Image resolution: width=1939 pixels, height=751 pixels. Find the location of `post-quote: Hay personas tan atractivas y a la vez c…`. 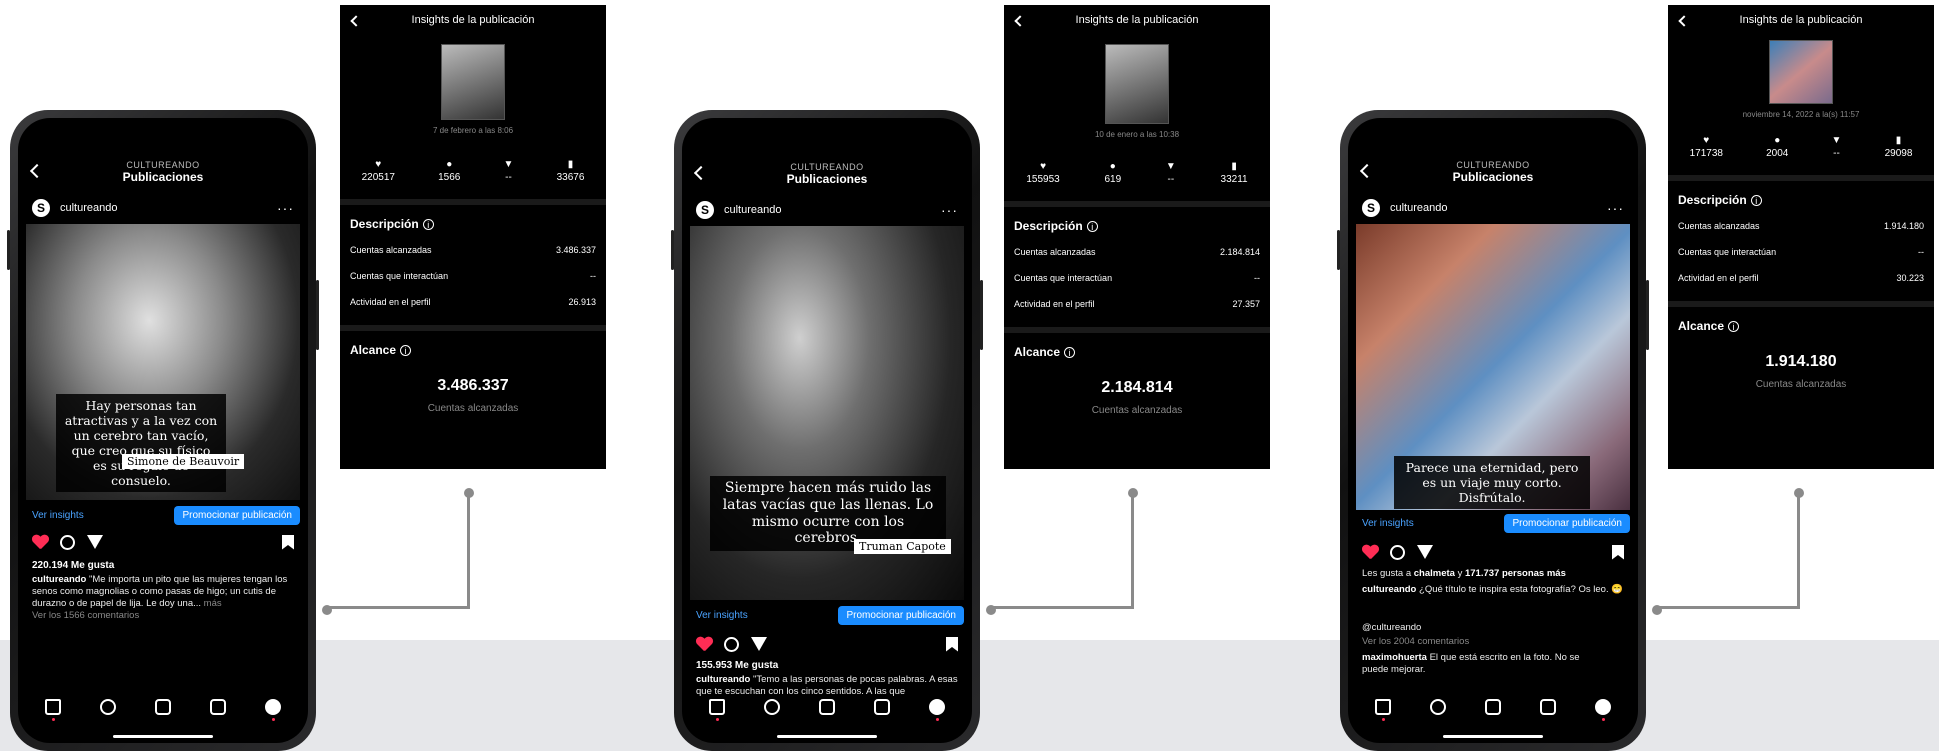

post-quote: Hay personas tan atractivas y a la vez c… is located at coordinates (141, 443).